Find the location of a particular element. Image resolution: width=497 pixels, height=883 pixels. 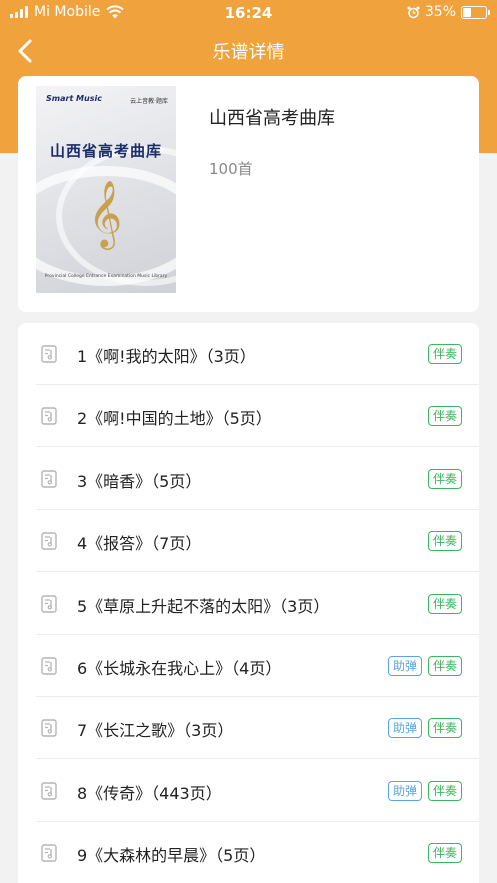

alarm-icon is located at coordinates (413, 12).